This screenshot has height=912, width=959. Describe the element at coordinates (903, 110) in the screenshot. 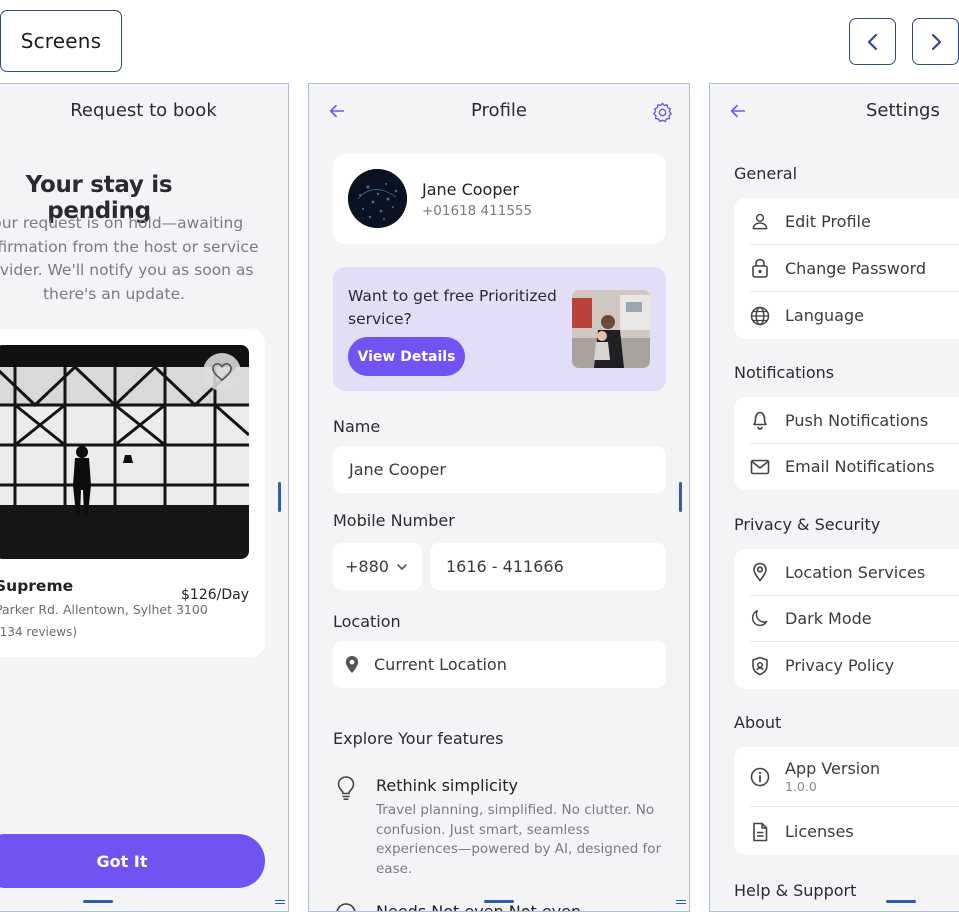

I see `screen-title: Settings` at that location.